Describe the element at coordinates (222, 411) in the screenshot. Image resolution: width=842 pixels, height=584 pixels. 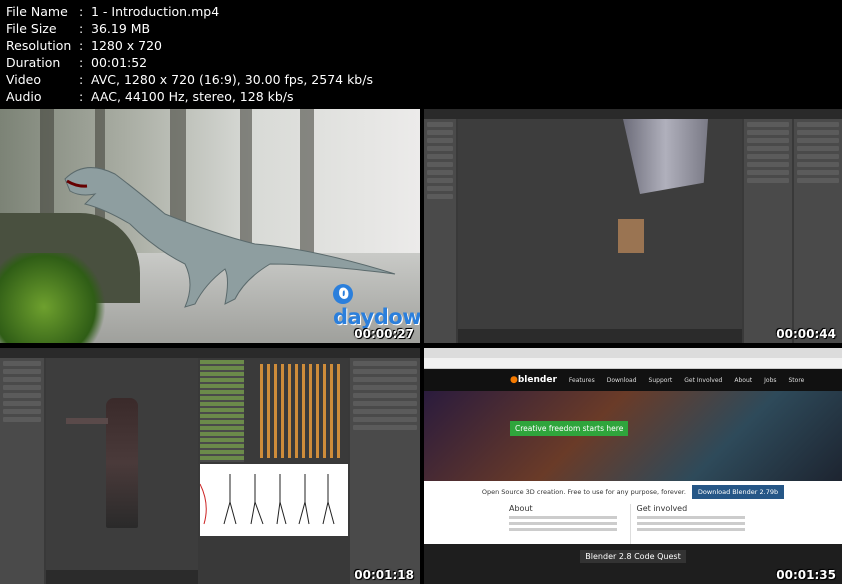
I see `channel-list` at that location.